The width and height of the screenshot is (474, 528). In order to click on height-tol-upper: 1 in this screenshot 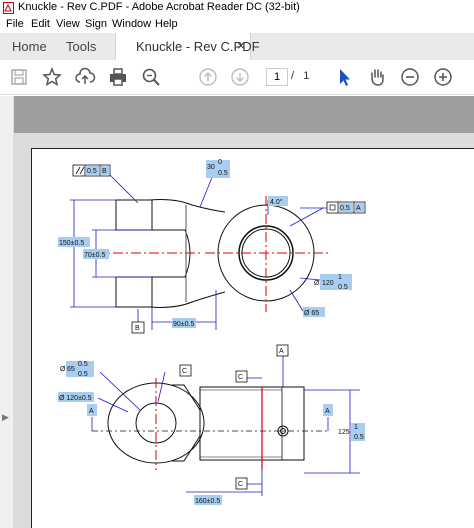, I will do `click(356, 427)`.